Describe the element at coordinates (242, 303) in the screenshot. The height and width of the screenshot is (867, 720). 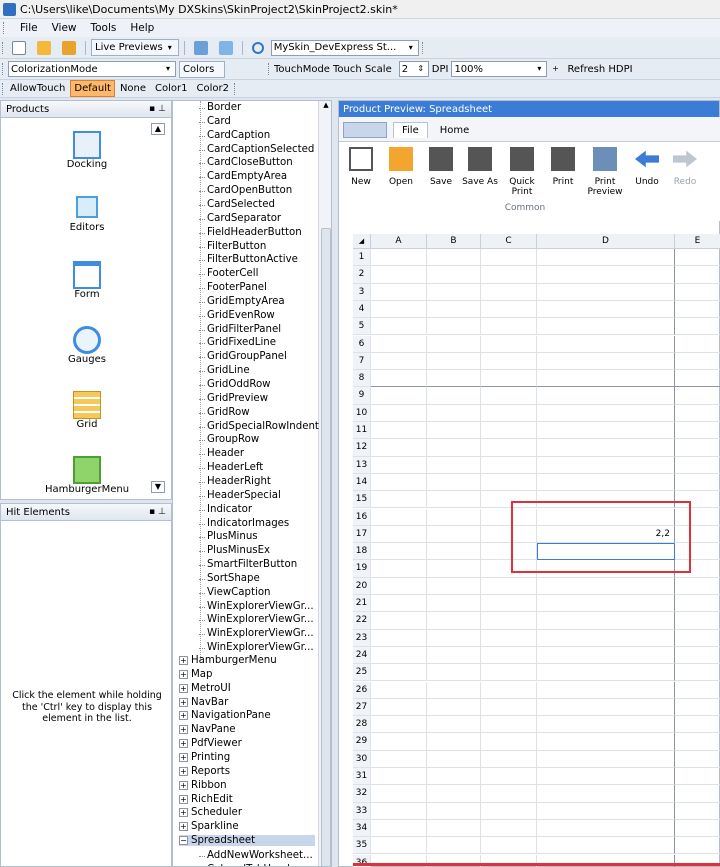
I see `tree-item: GridEmptyArea` at that location.